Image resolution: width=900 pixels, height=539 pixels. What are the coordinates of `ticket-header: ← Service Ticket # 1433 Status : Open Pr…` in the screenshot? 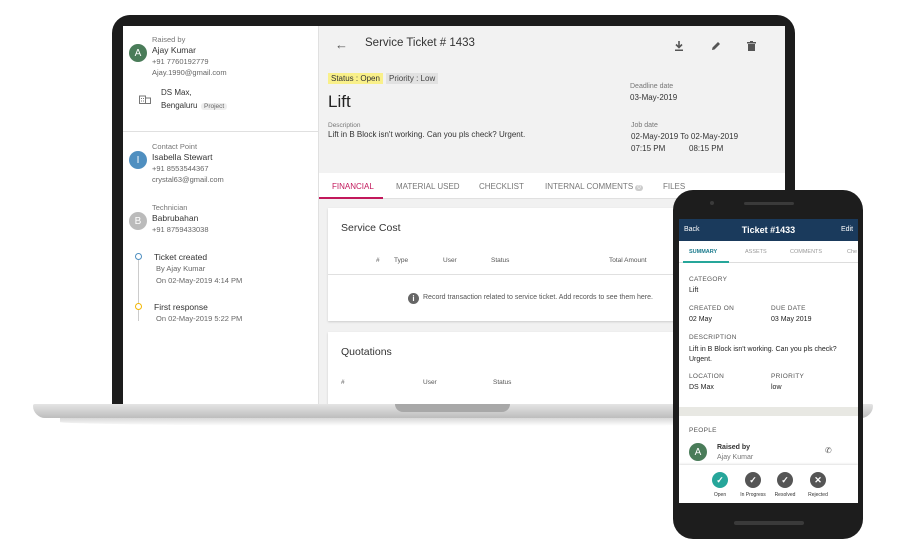 It's located at (552, 99).